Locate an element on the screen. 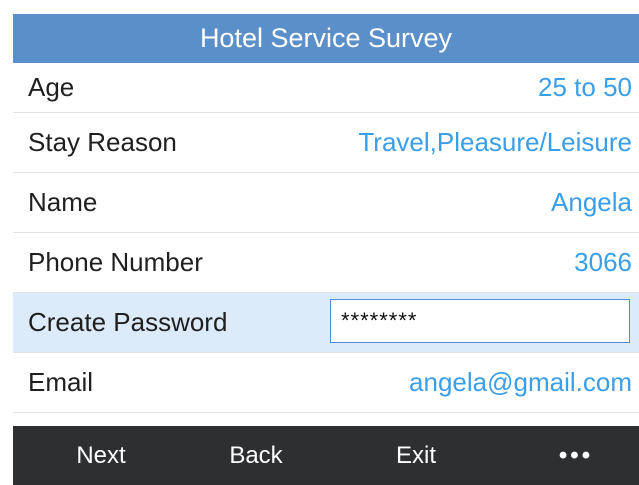 The height and width of the screenshot is (485, 639). field-row-stay-reason: Stay Reason Travel,Pleasure/Leisure is located at coordinates (326, 143).